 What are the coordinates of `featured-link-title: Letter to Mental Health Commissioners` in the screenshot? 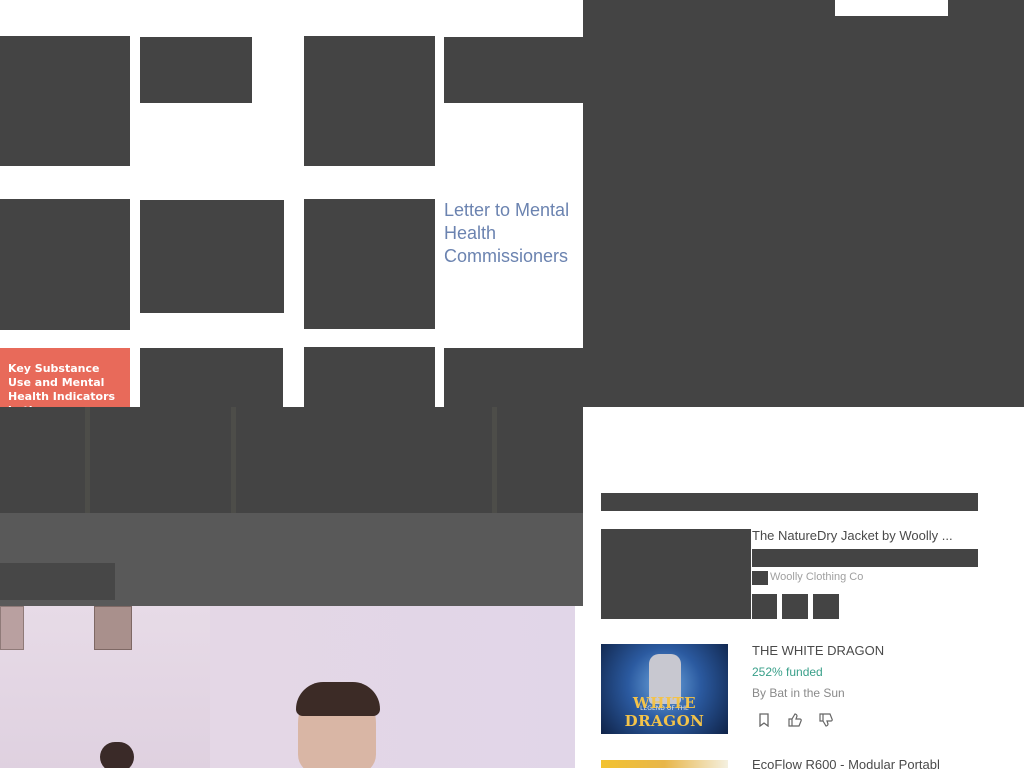 It's located at (511, 233).